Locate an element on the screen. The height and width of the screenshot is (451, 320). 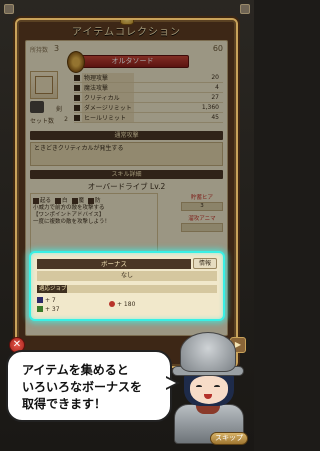
stat-value: 27 is located at coordinates (215, 97).